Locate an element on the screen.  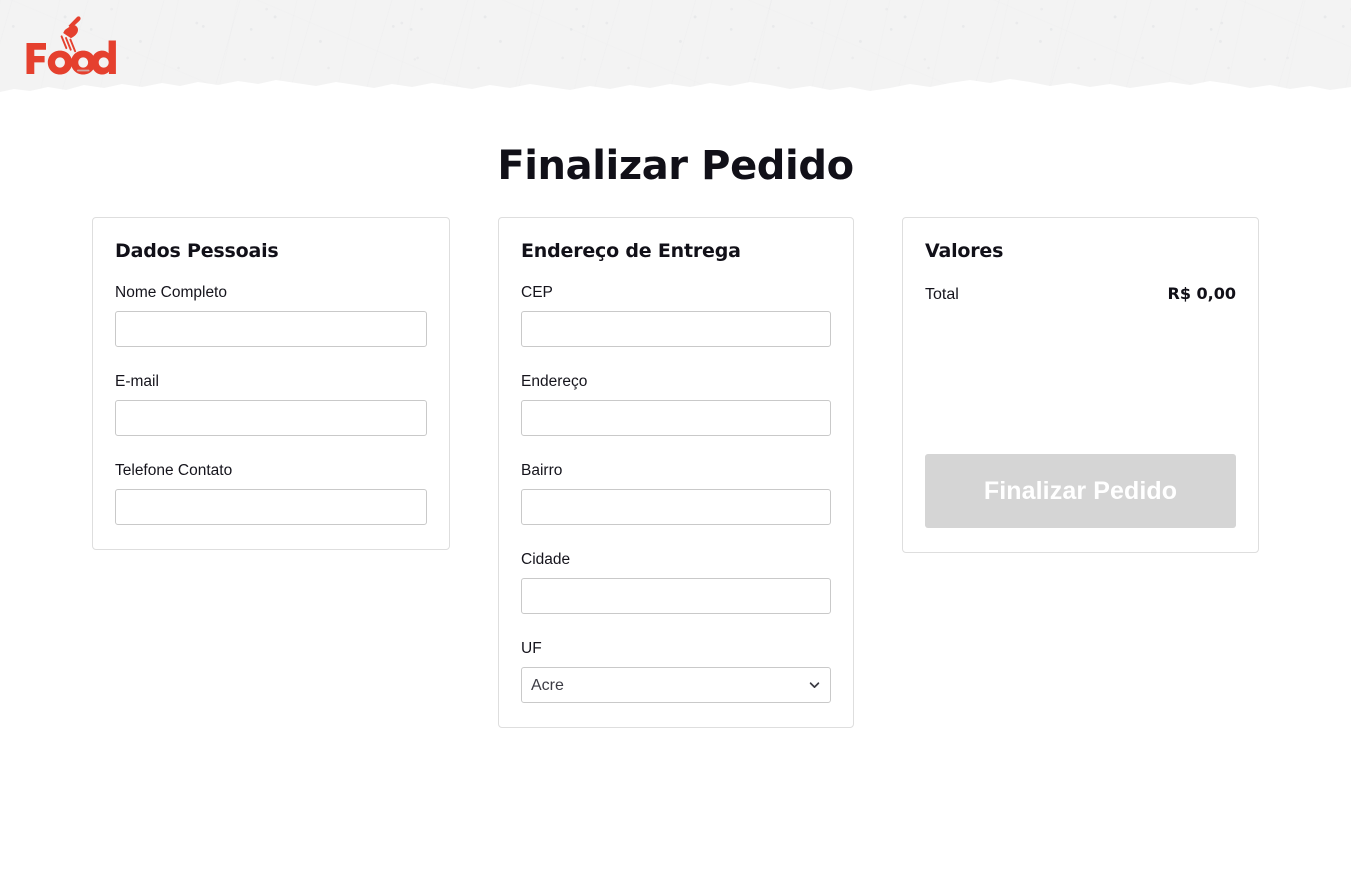
values-spacer is located at coordinates (1080, 386).